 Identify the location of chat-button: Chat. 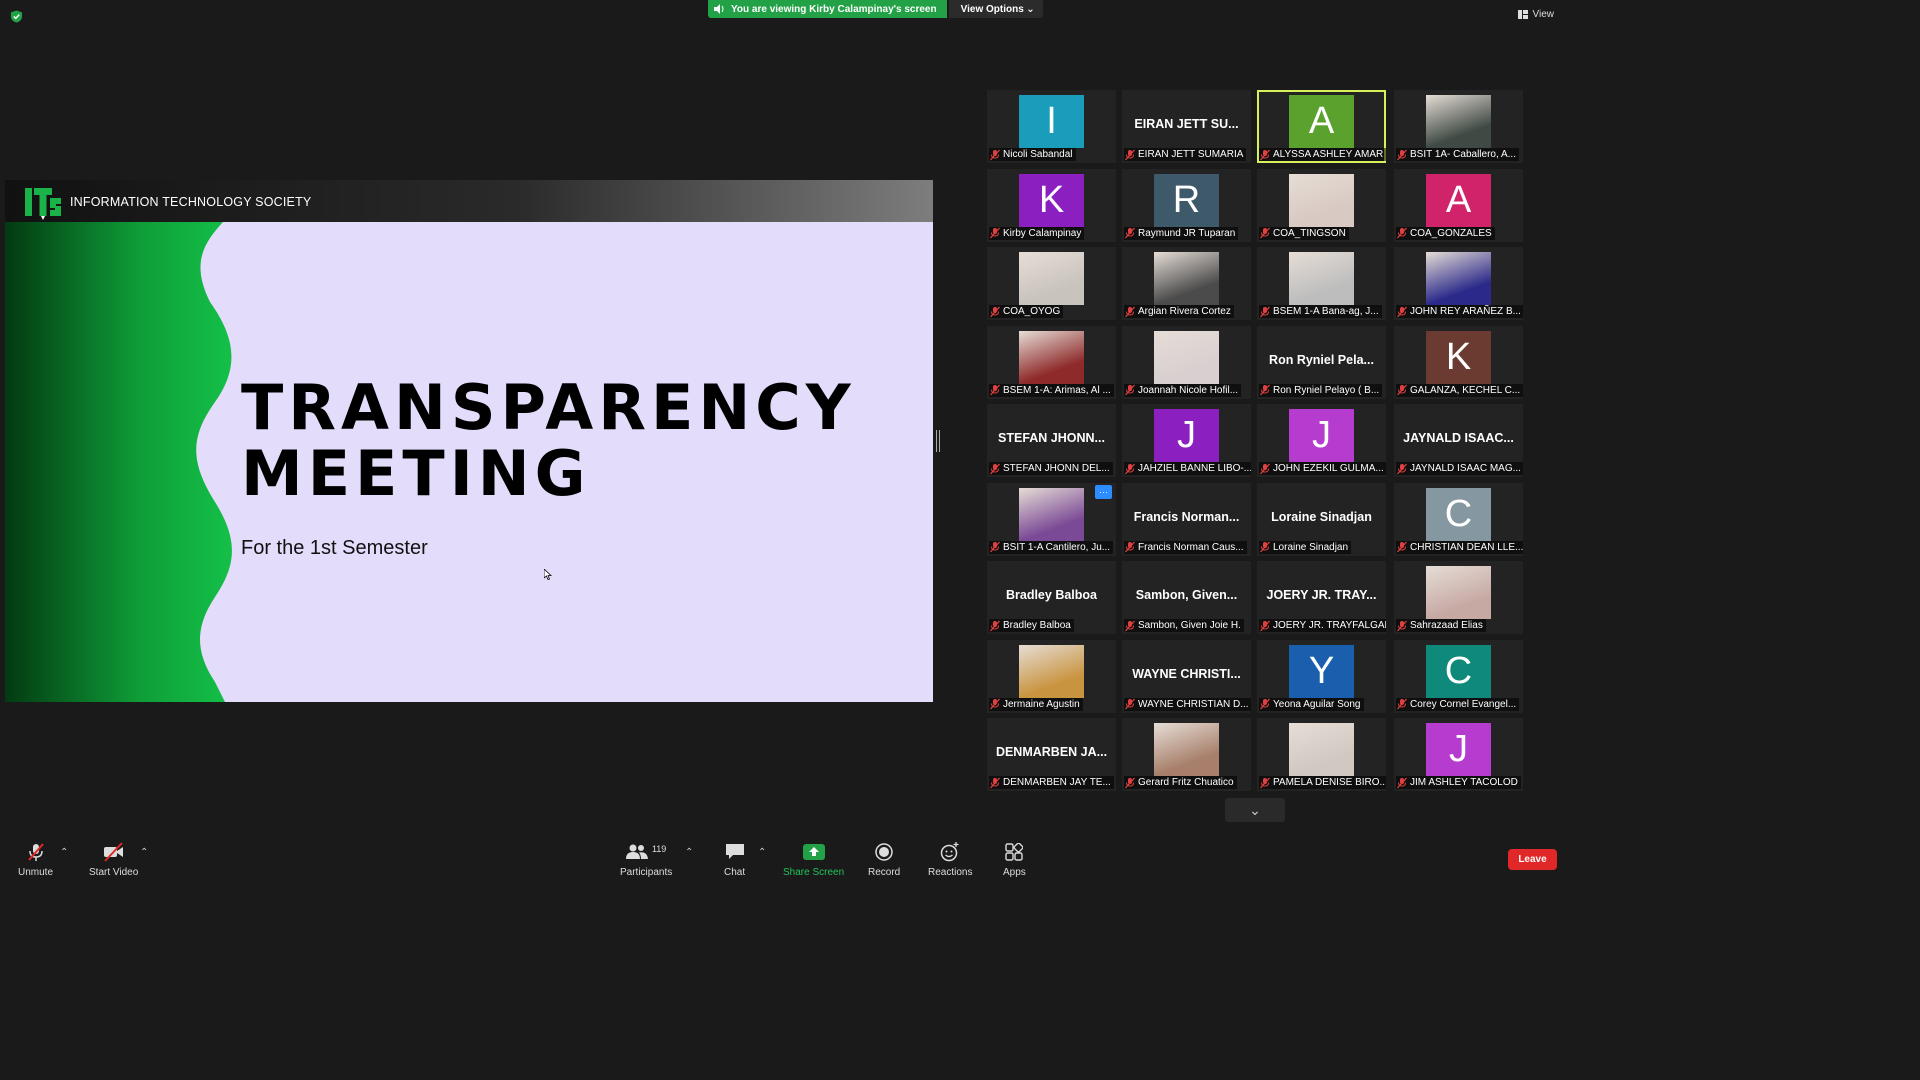
(734, 860).